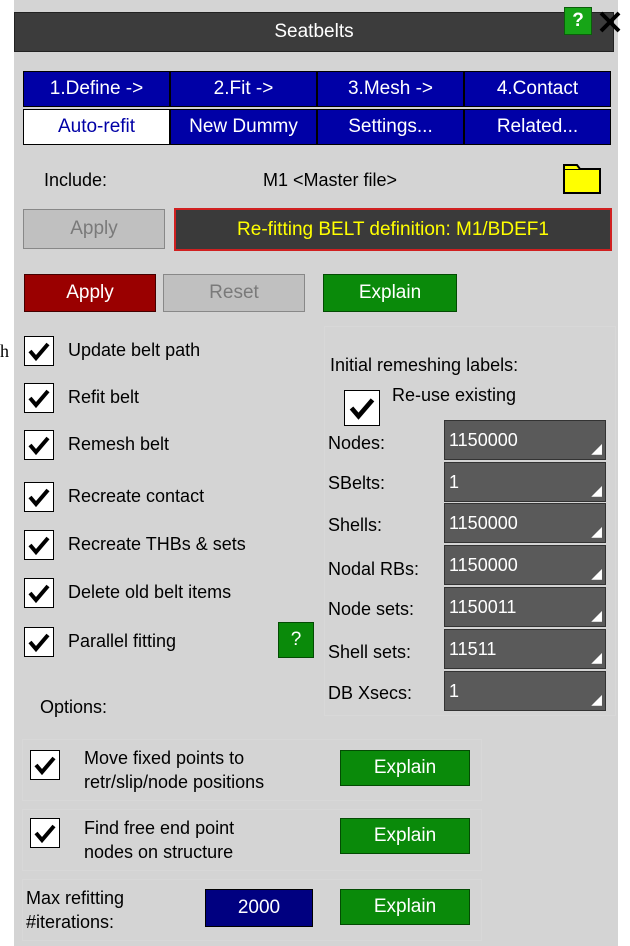 This screenshot has width=630, height=946. I want to click on node-sets-field: 1150011 ◢, so click(525, 607).